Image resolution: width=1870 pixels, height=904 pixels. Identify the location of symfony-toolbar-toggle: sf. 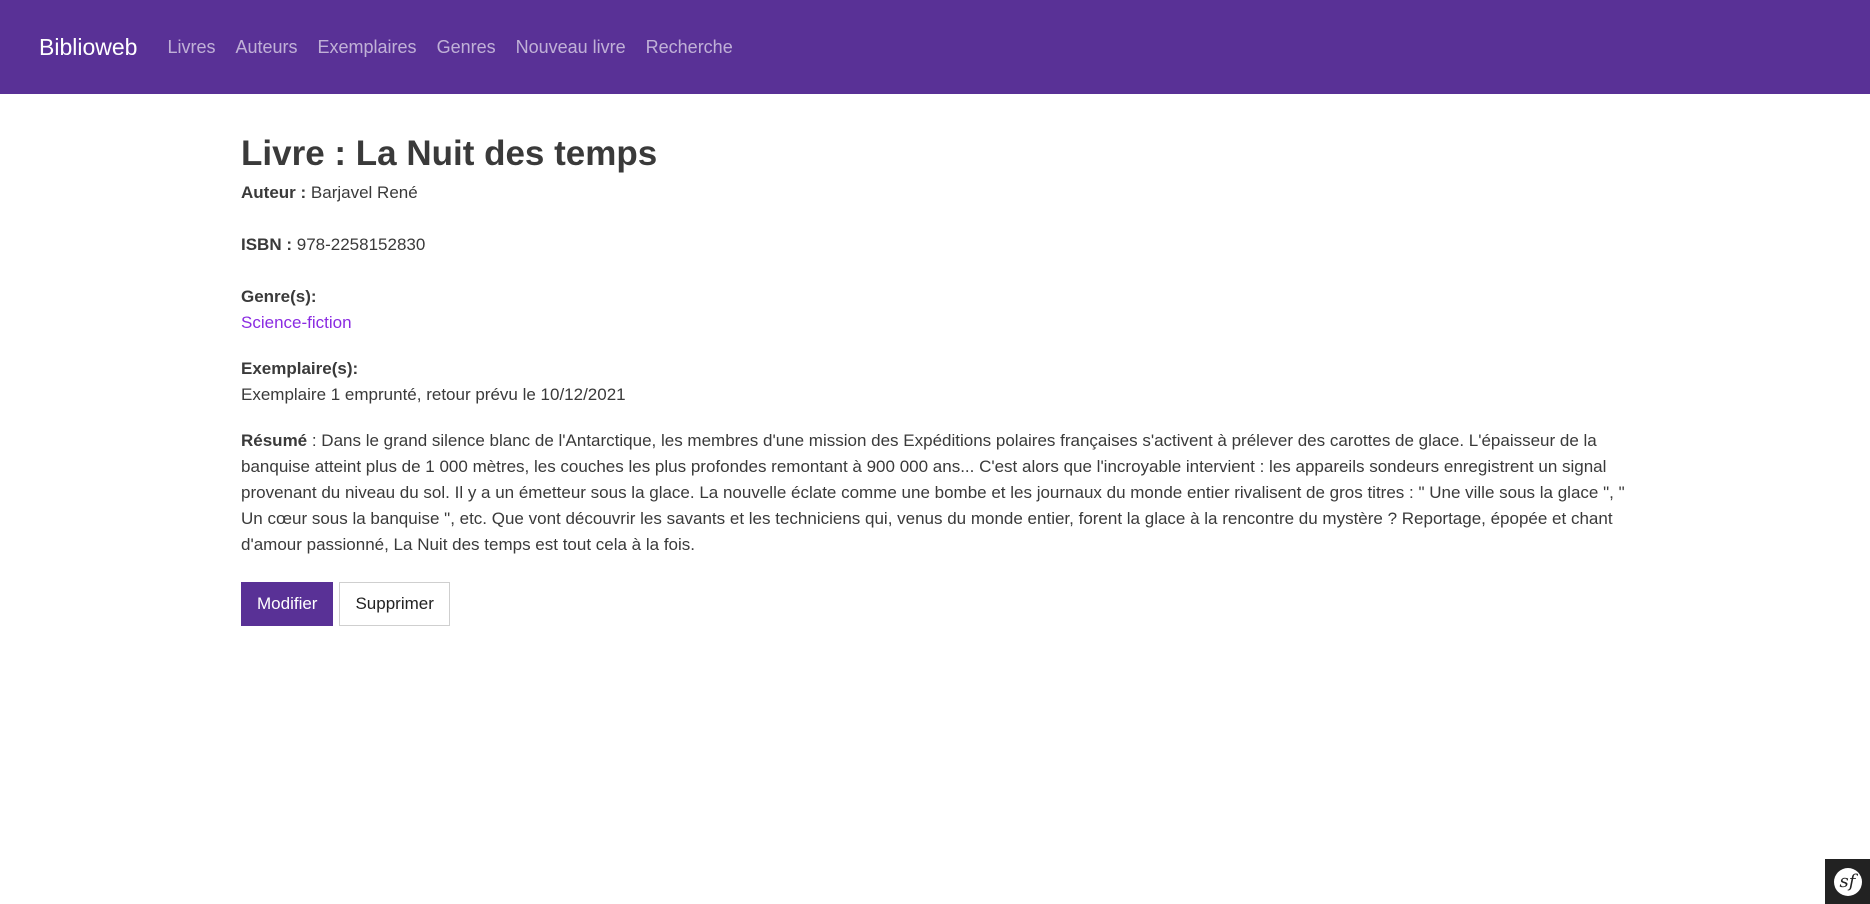
(1847, 881).